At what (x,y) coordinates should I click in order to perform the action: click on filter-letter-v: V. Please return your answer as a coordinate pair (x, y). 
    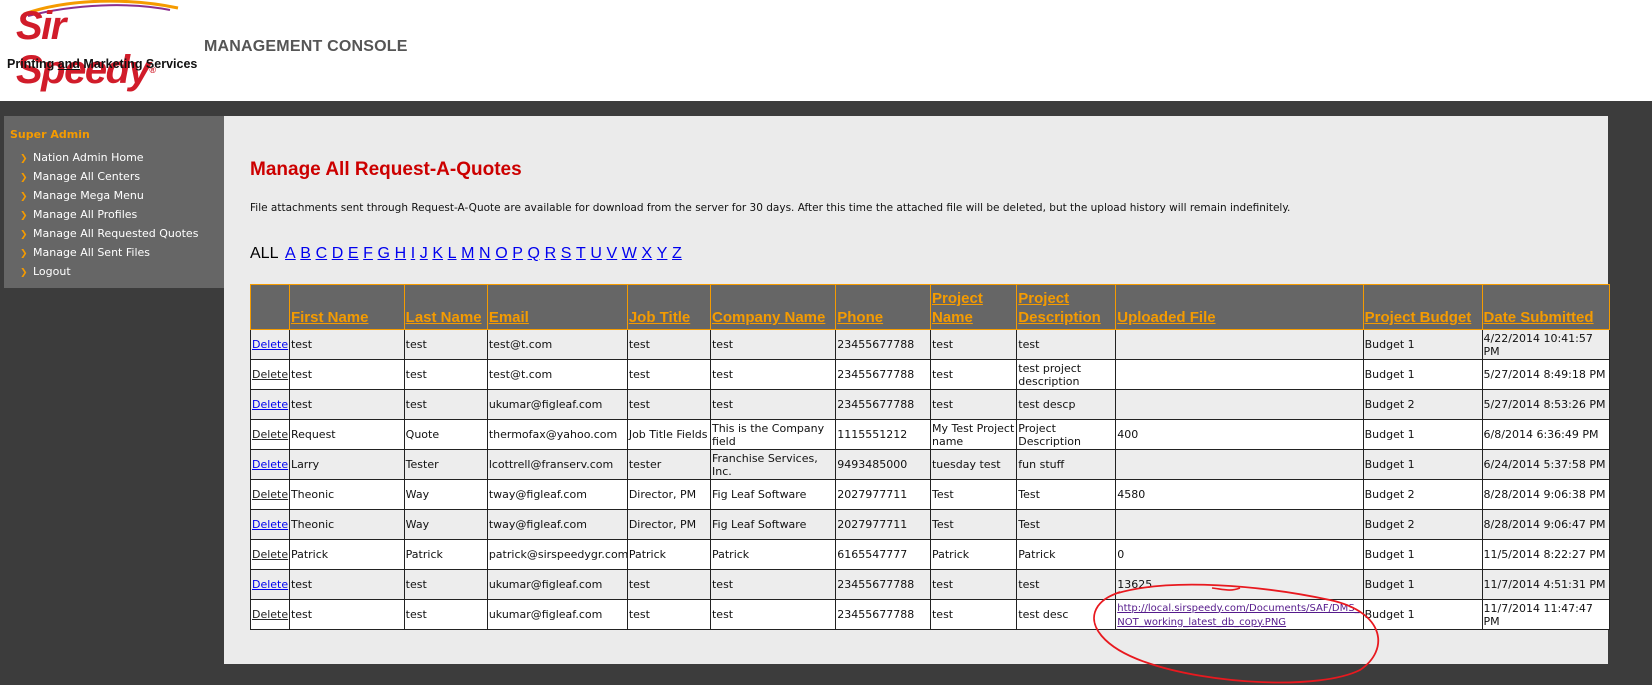
    Looking at the image, I should click on (612, 253).